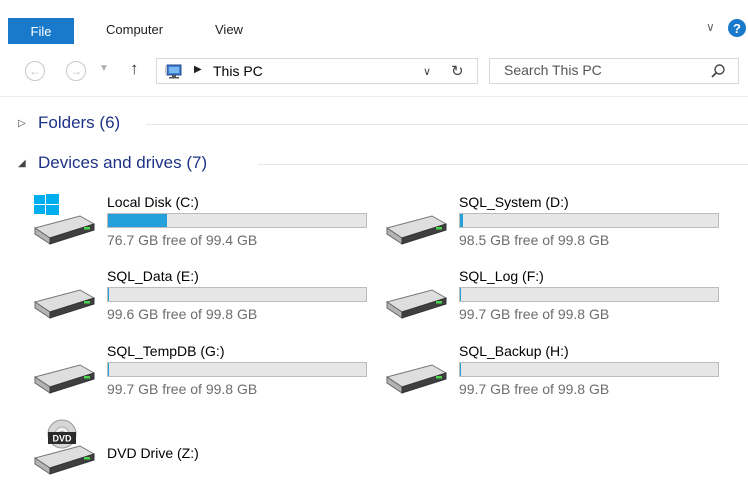 The image size is (748, 482). I want to click on drive-free-space: 98.5 GB free of 99.8 GB, so click(534, 240).